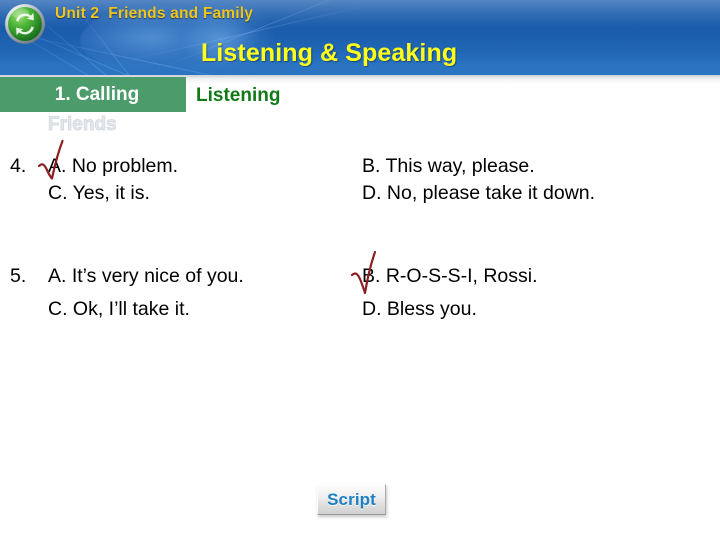 The image size is (720, 540). What do you see at coordinates (97, 94) in the screenshot?
I see `tab-label: 1. Calling` at bounding box center [97, 94].